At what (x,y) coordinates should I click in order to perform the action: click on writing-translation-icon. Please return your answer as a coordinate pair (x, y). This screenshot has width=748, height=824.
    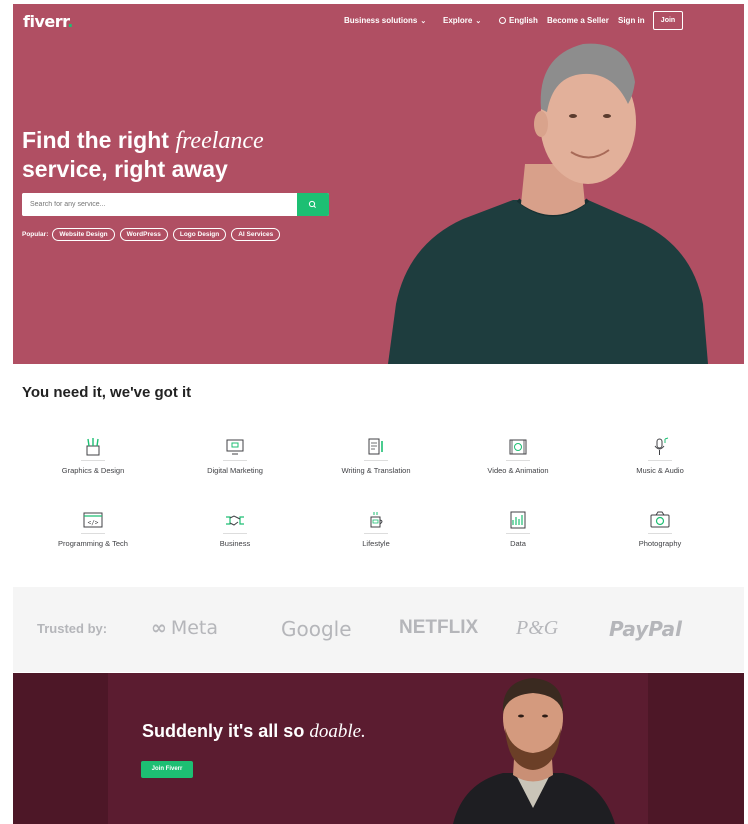
    Looking at the image, I should click on (375, 446).